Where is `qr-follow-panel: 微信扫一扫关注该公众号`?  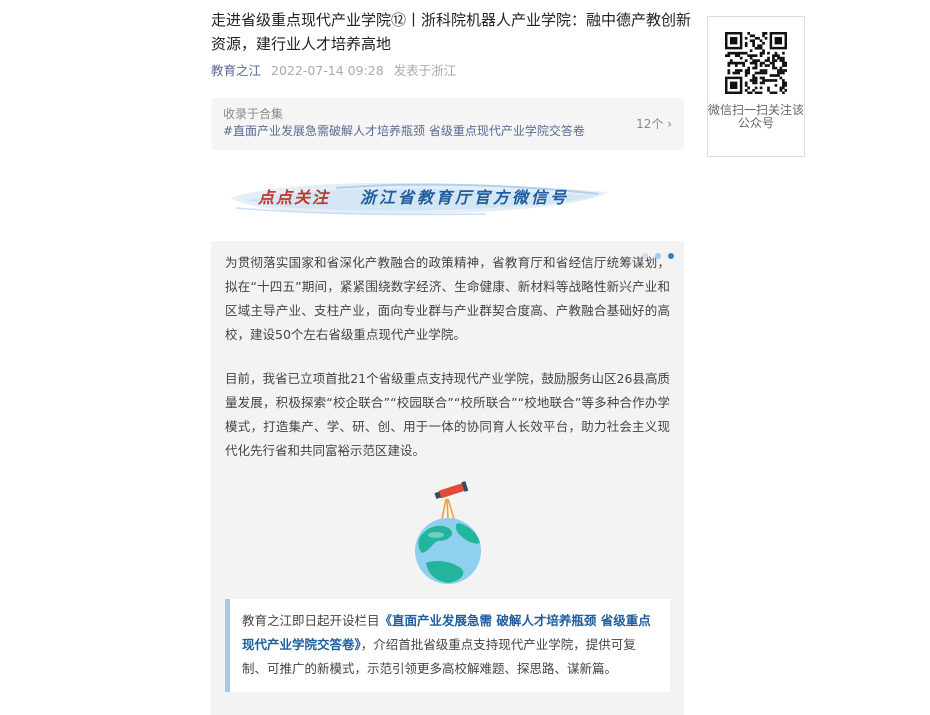
qr-follow-panel: 微信扫一扫关注该公众号 is located at coordinates (756, 86).